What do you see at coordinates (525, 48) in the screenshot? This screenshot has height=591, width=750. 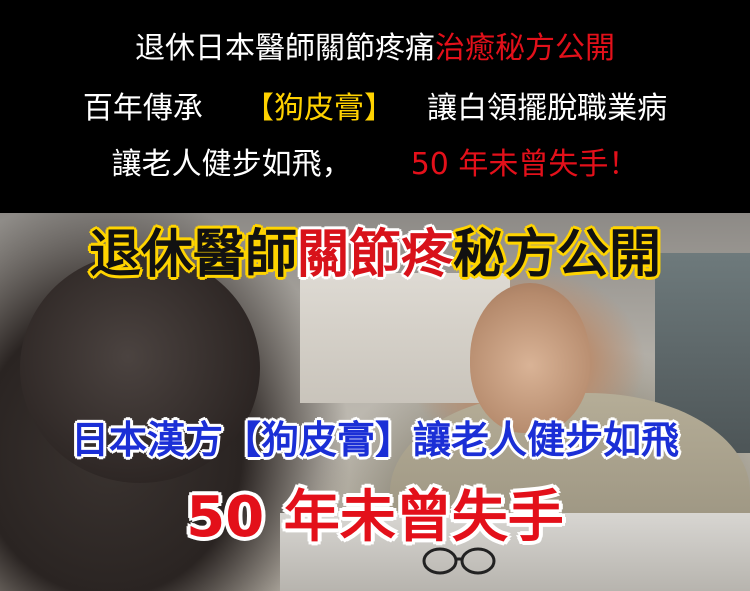 I see `headline-line-1-red: 治癒秘方公開` at bounding box center [525, 48].